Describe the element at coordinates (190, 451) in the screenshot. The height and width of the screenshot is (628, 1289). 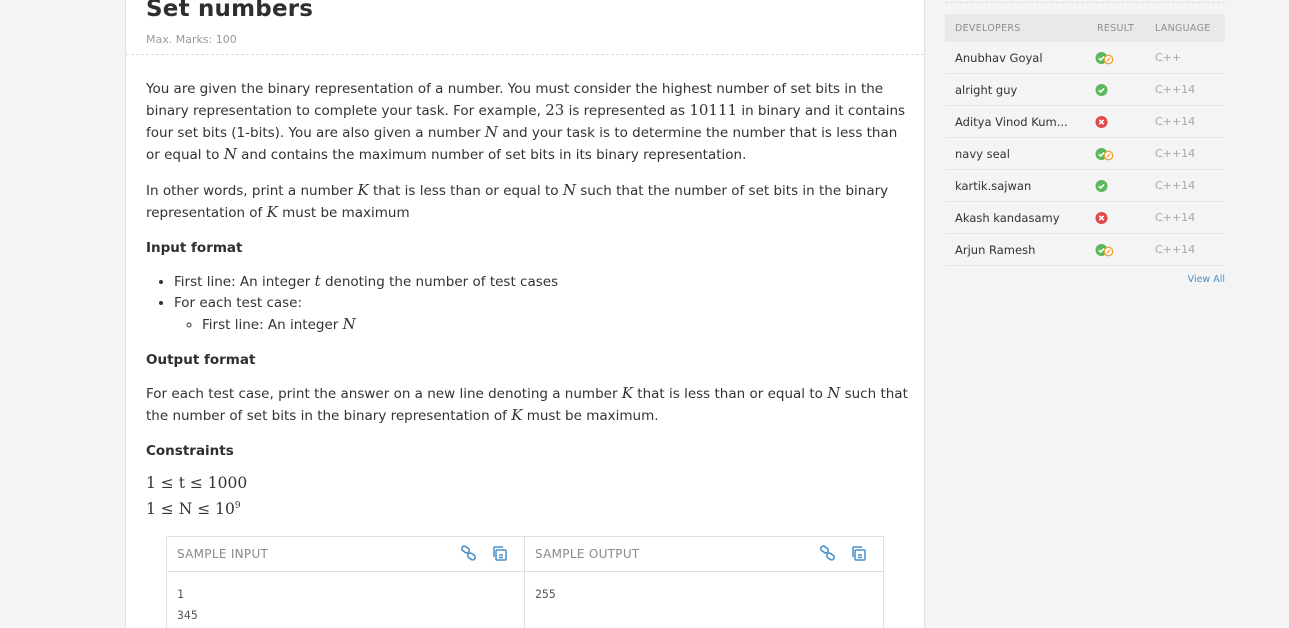
I see `constraints-heading: Constraints` at that location.